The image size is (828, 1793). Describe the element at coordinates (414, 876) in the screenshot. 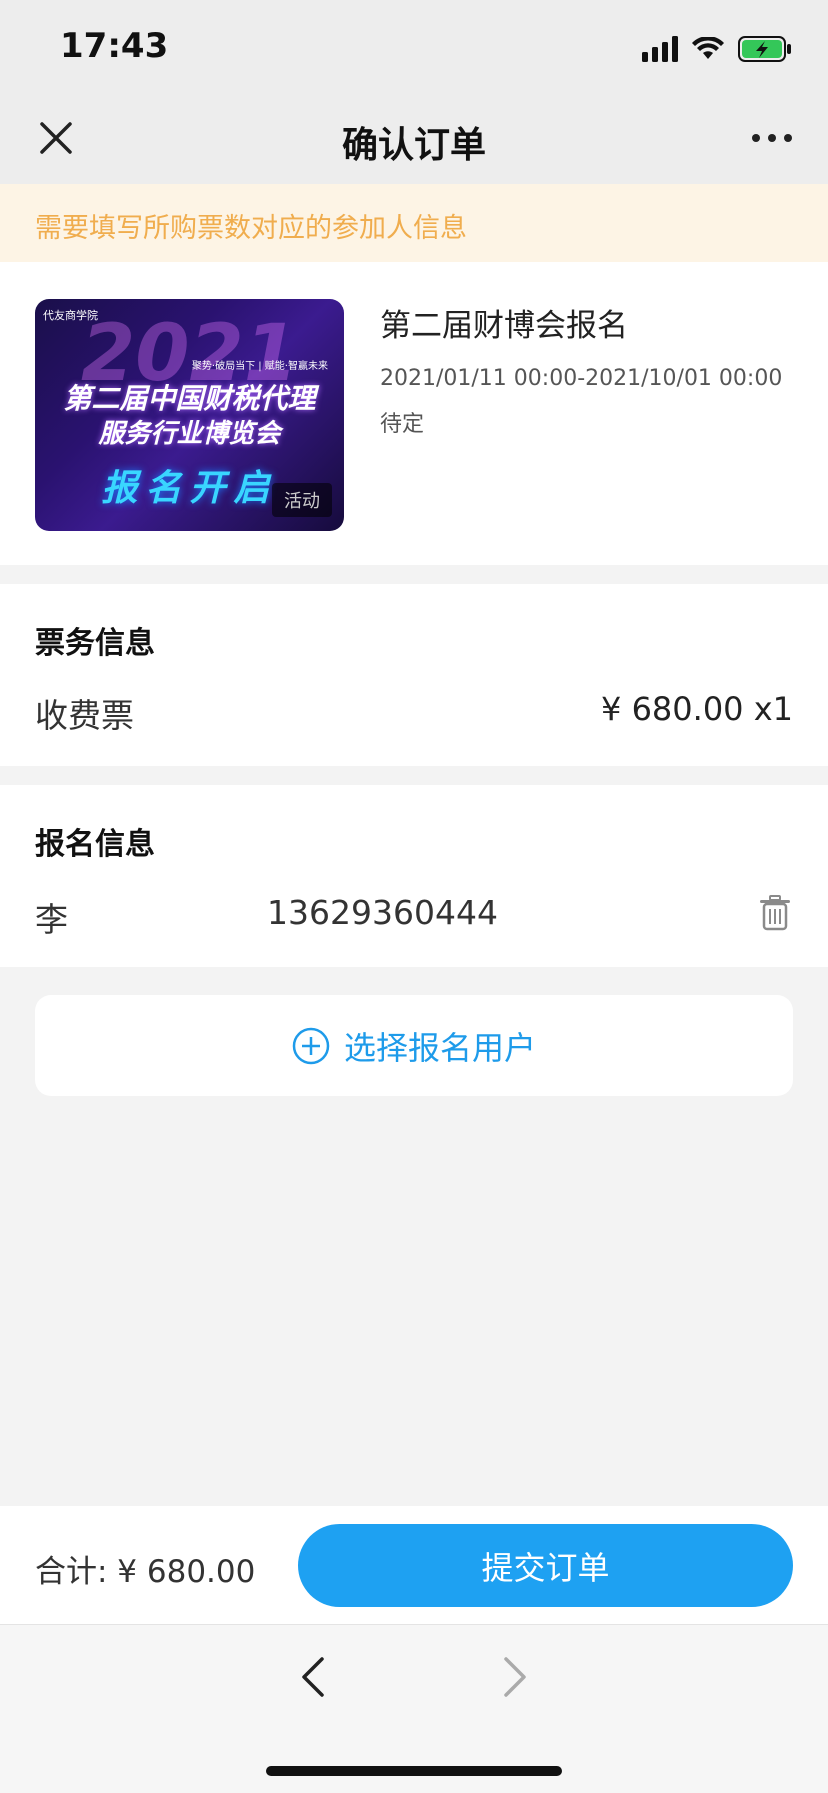

I see `registration-section` at that location.